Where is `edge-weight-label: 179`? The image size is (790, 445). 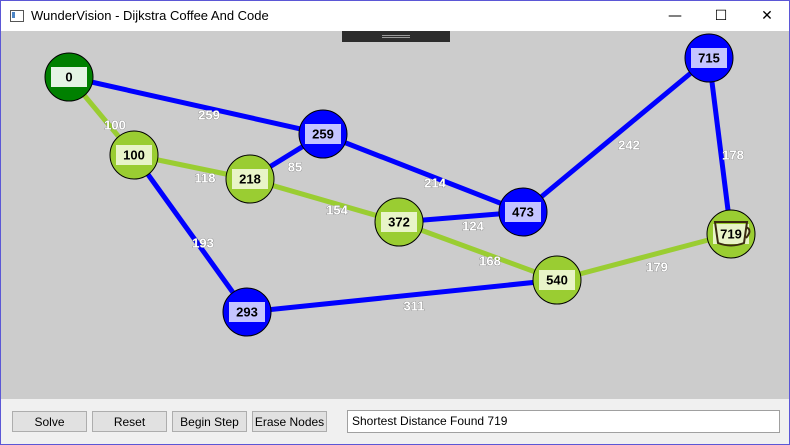 edge-weight-label: 179 is located at coordinates (657, 266).